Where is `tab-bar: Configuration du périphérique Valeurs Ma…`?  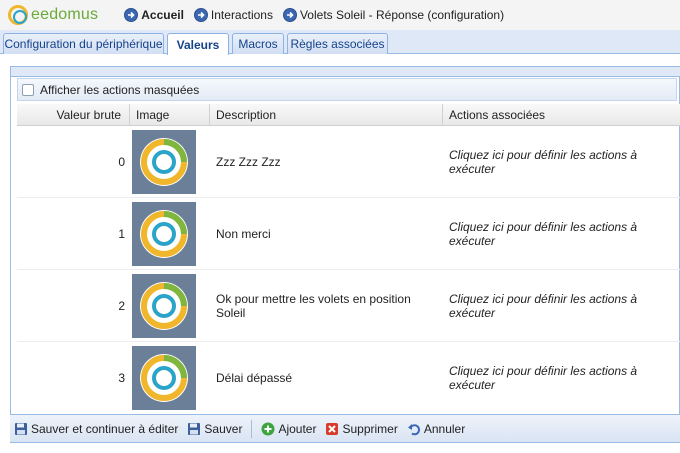
tab-bar: Configuration du périphérique Valeurs Ma… is located at coordinates (340, 42).